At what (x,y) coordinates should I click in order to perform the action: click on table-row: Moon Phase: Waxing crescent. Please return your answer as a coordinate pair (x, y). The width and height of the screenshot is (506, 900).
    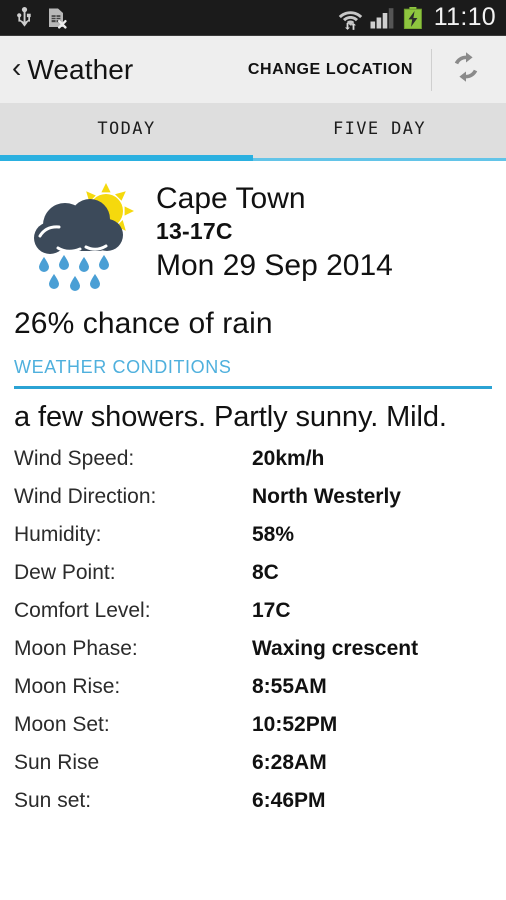
    Looking at the image, I should click on (253, 656).